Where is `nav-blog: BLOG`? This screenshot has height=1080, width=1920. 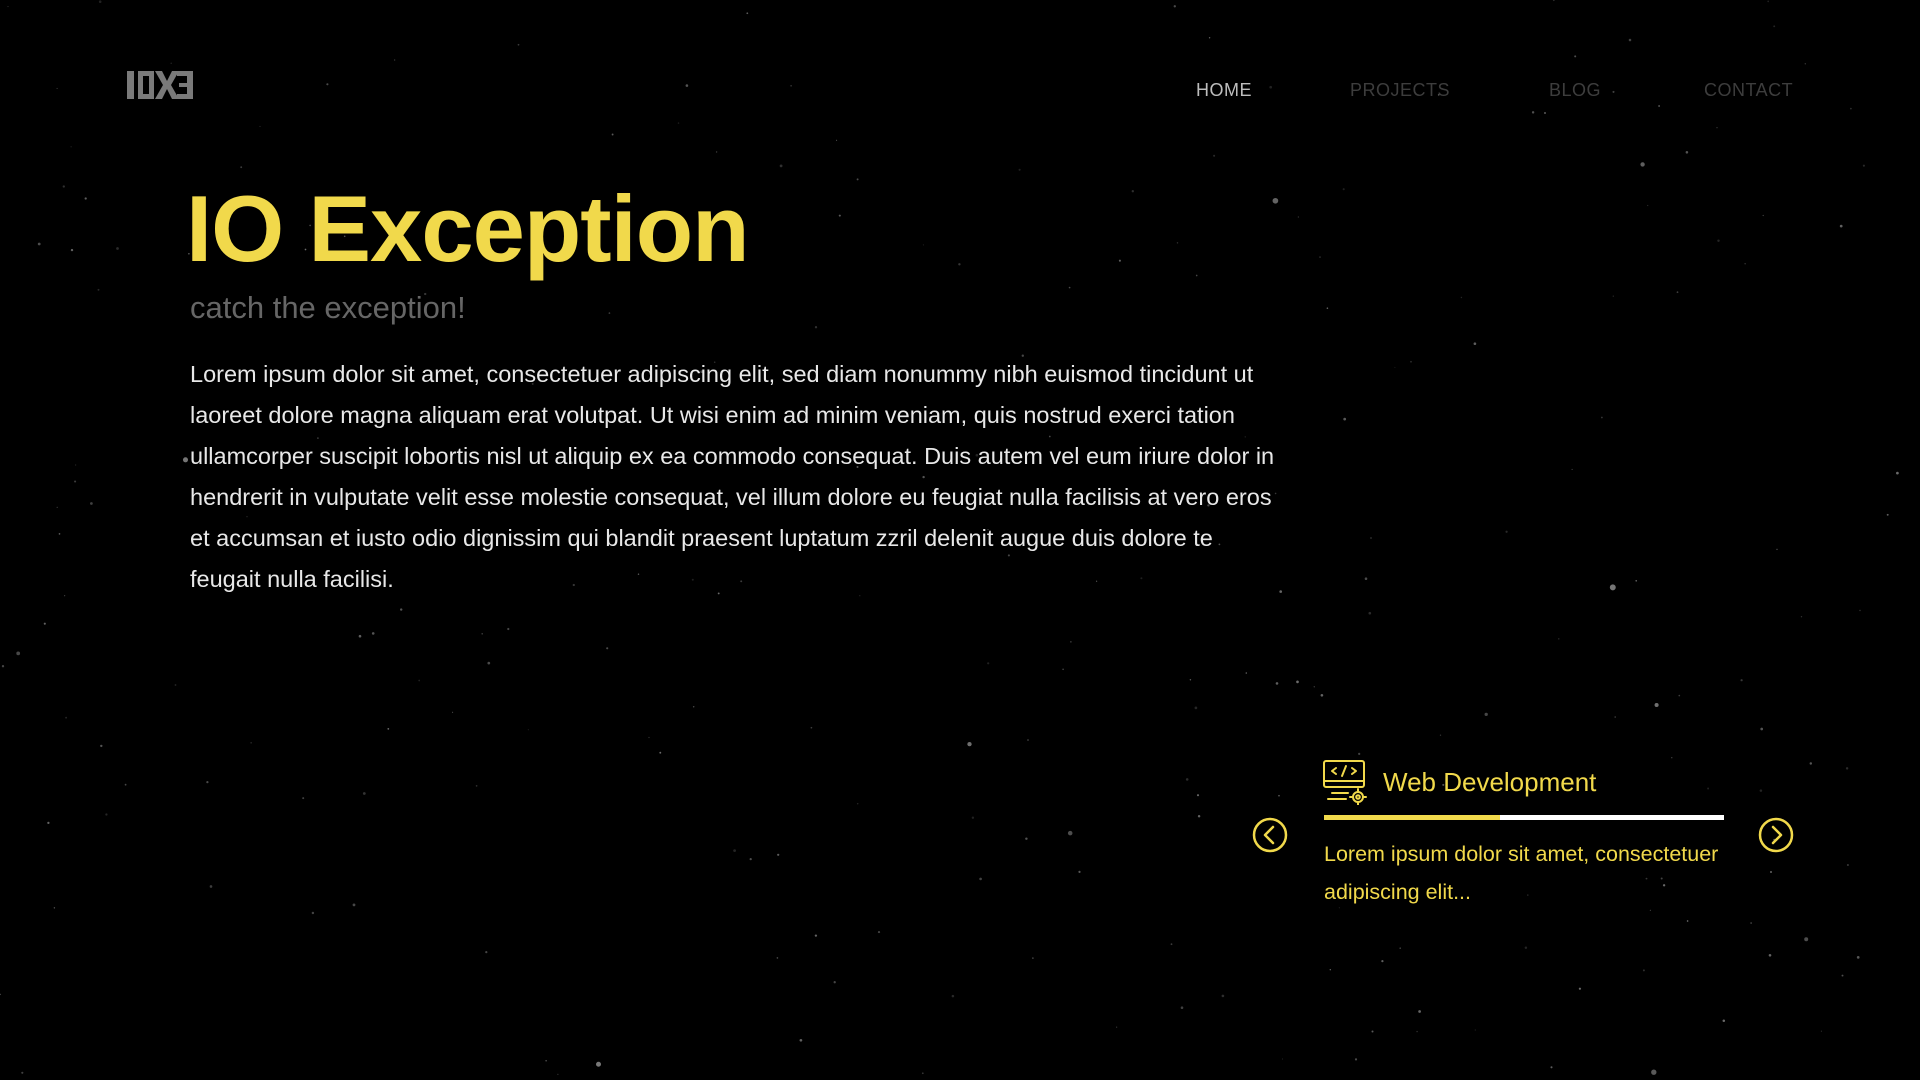 nav-blog: BLOG is located at coordinates (1575, 90).